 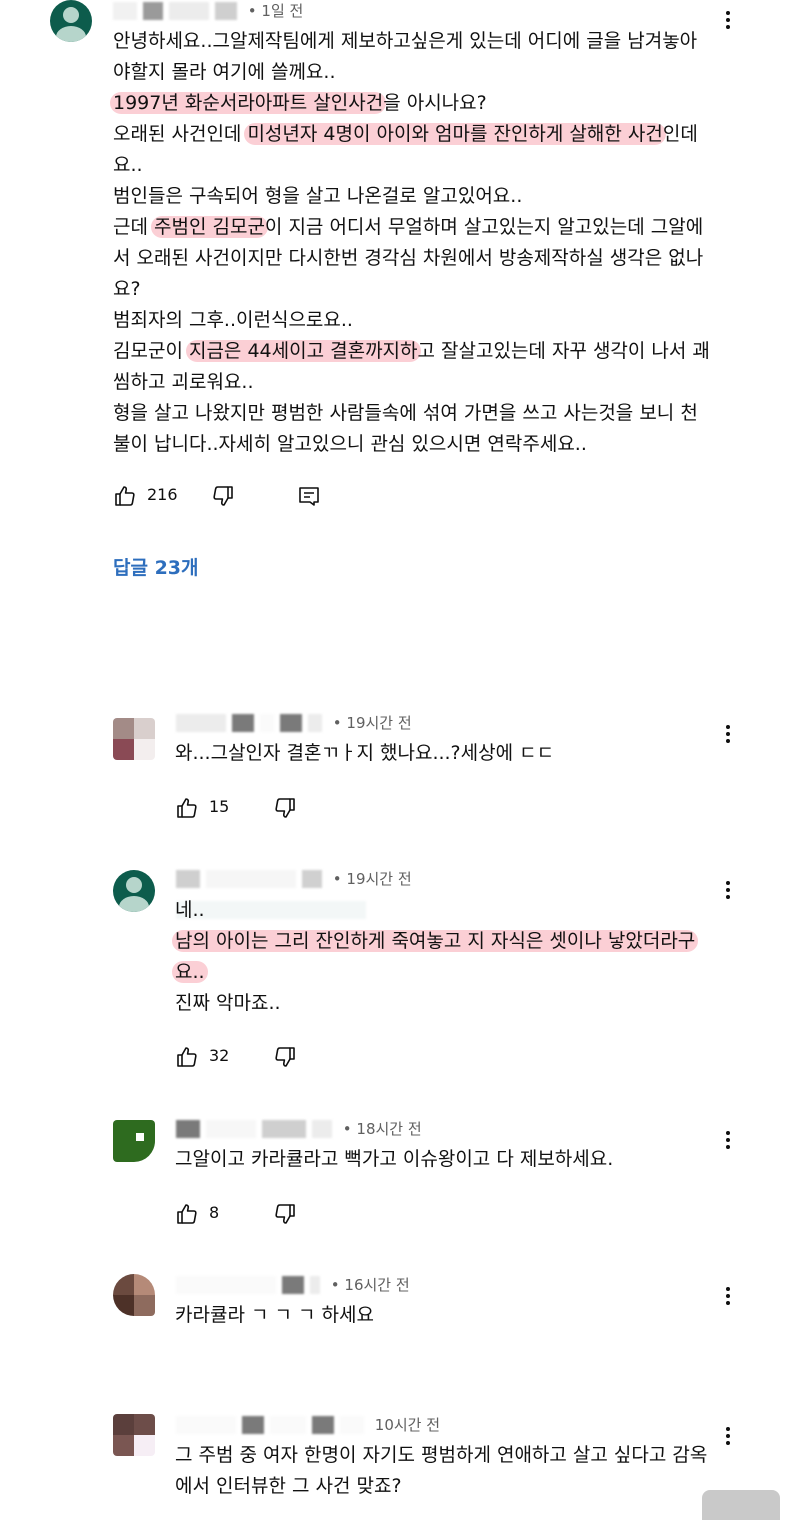 I want to click on comment-line: 남의 아이는 그리 잔인하게 죽여놓고 지 자식은 셋이나 낳았더라구, so click(x=435, y=941).